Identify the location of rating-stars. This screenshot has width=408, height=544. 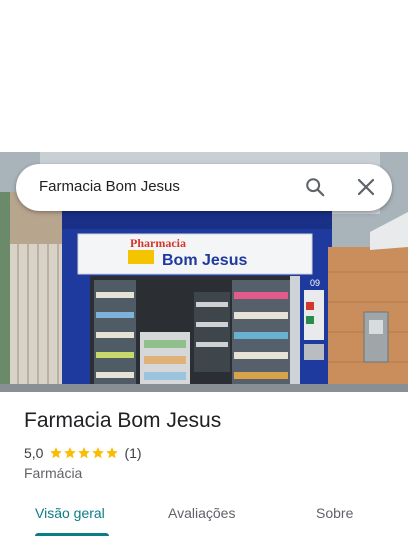
(84, 453).